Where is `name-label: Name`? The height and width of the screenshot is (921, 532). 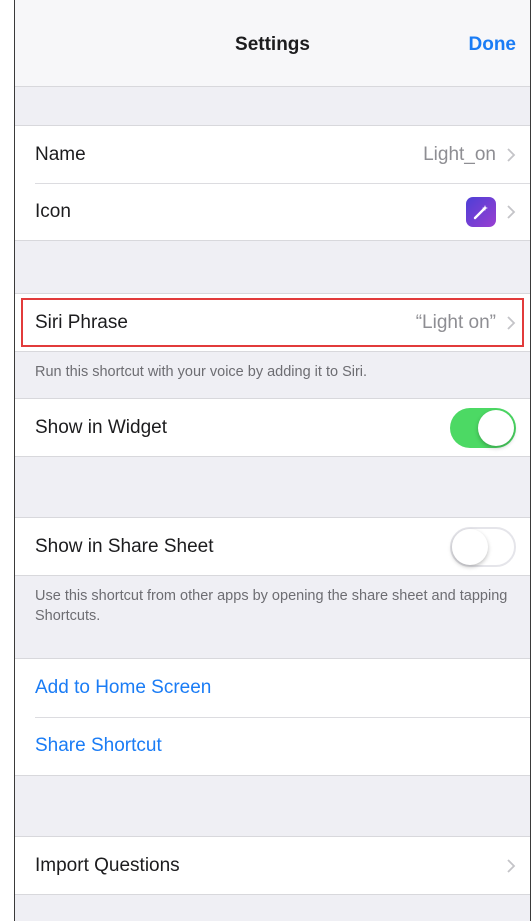
name-label: Name is located at coordinates (60, 154).